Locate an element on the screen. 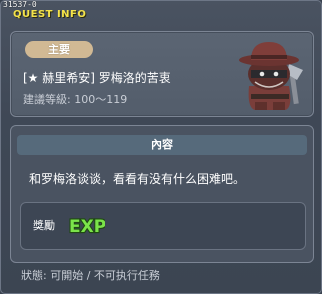 This screenshot has width=322, height=294. content-section-header: 內容 is located at coordinates (162, 145).